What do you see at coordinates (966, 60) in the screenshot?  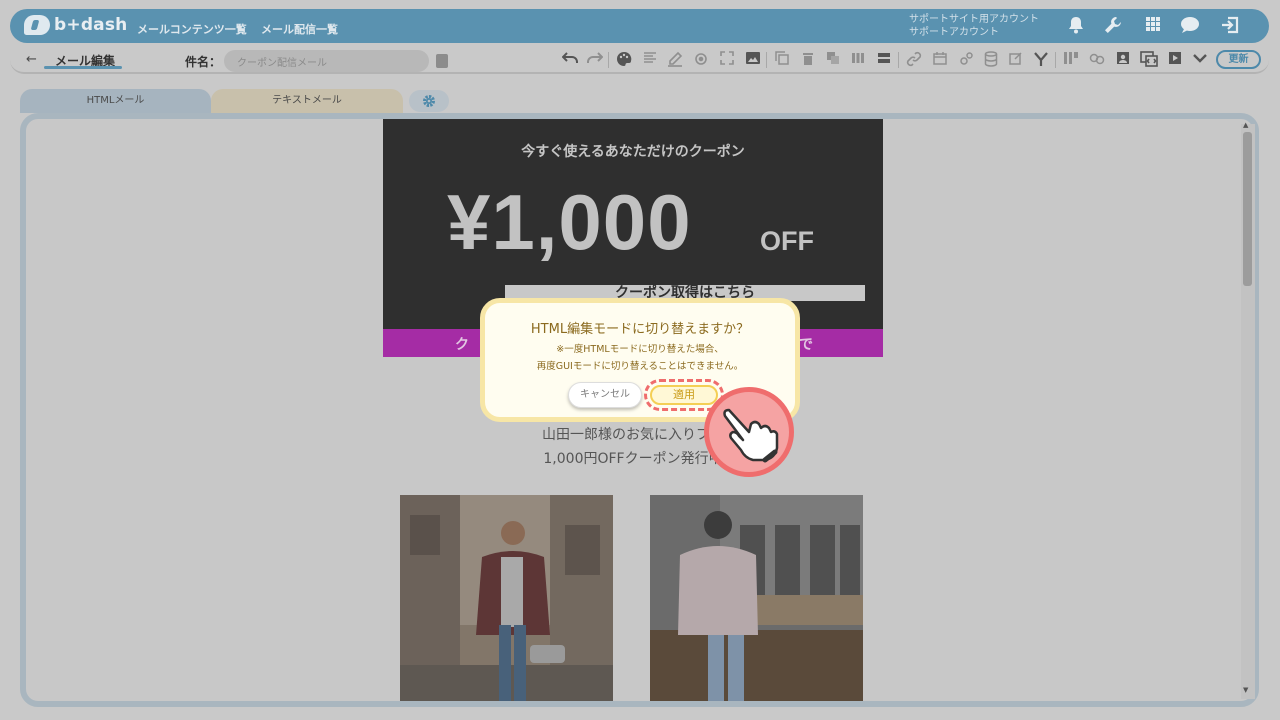 I see `gears-icon` at bounding box center [966, 60].